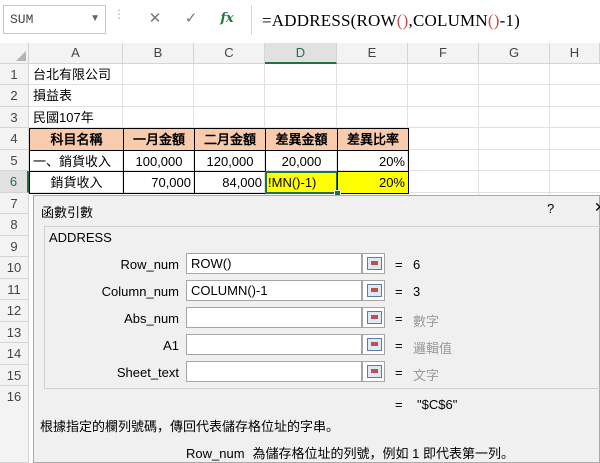  Describe the element at coordinates (14, 424) in the screenshot. I see `row-header-16: 16` at that location.